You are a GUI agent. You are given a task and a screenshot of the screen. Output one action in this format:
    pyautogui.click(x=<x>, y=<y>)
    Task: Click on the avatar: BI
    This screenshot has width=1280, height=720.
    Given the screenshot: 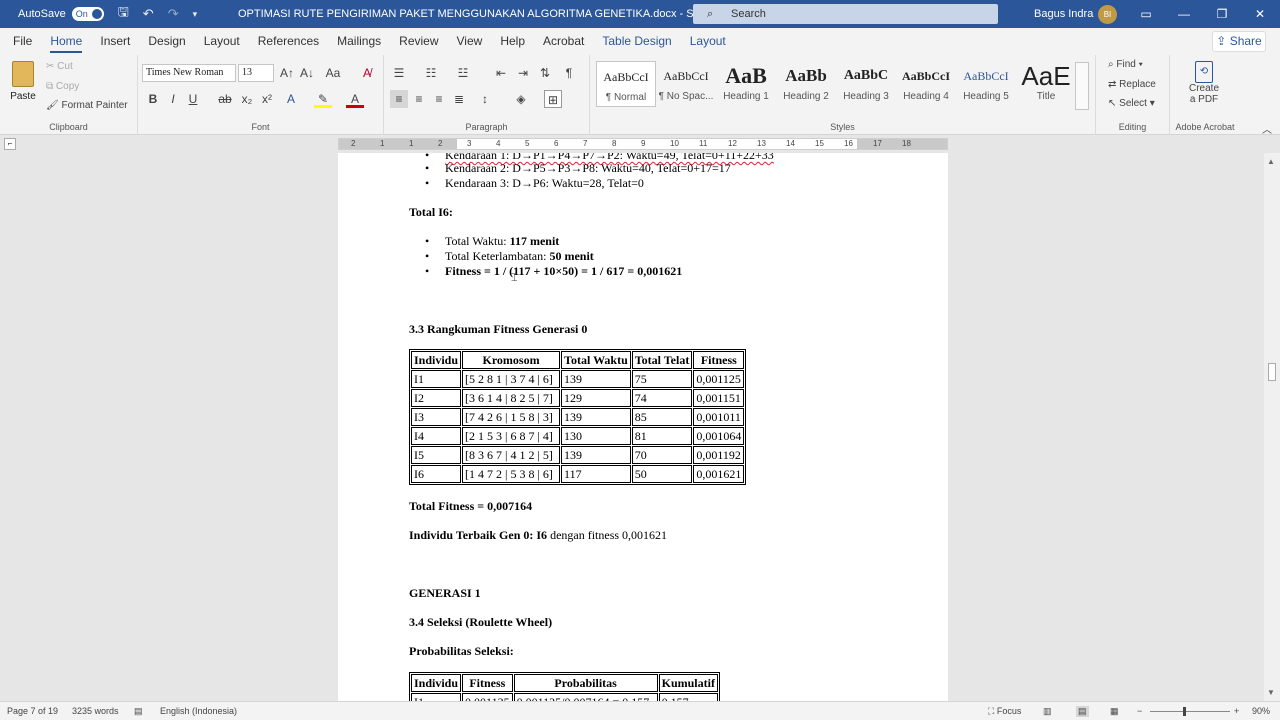 What is the action you would take?
    pyautogui.click(x=1107, y=14)
    